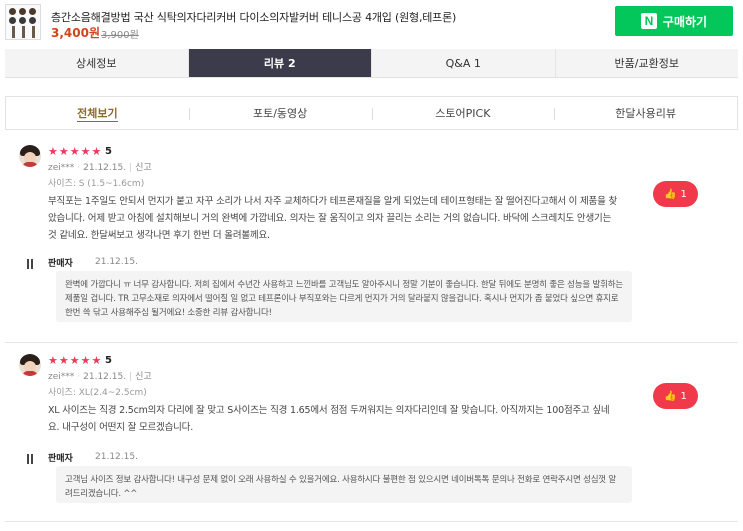 The height and width of the screenshot is (531, 743). What do you see at coordinates (647, 63) in the screenshot?
I see `tab-return-exchange: 반품/교환정보` at bounding box center [647, 63].